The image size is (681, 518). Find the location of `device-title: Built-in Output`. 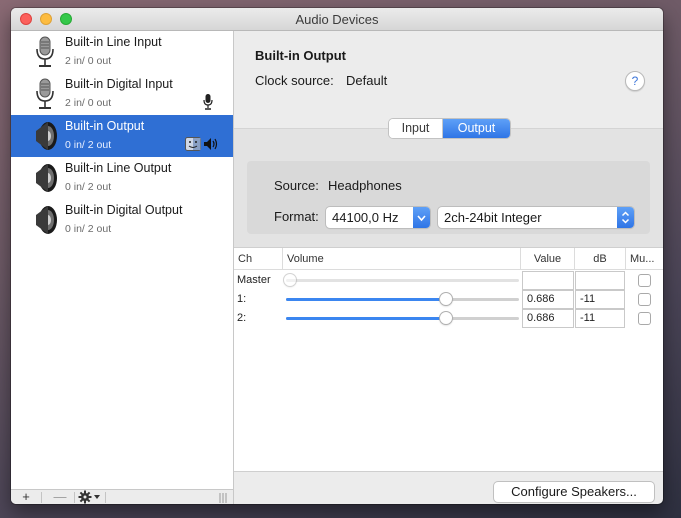

device-title: Built-in Output is located at coordinates (300, 55).